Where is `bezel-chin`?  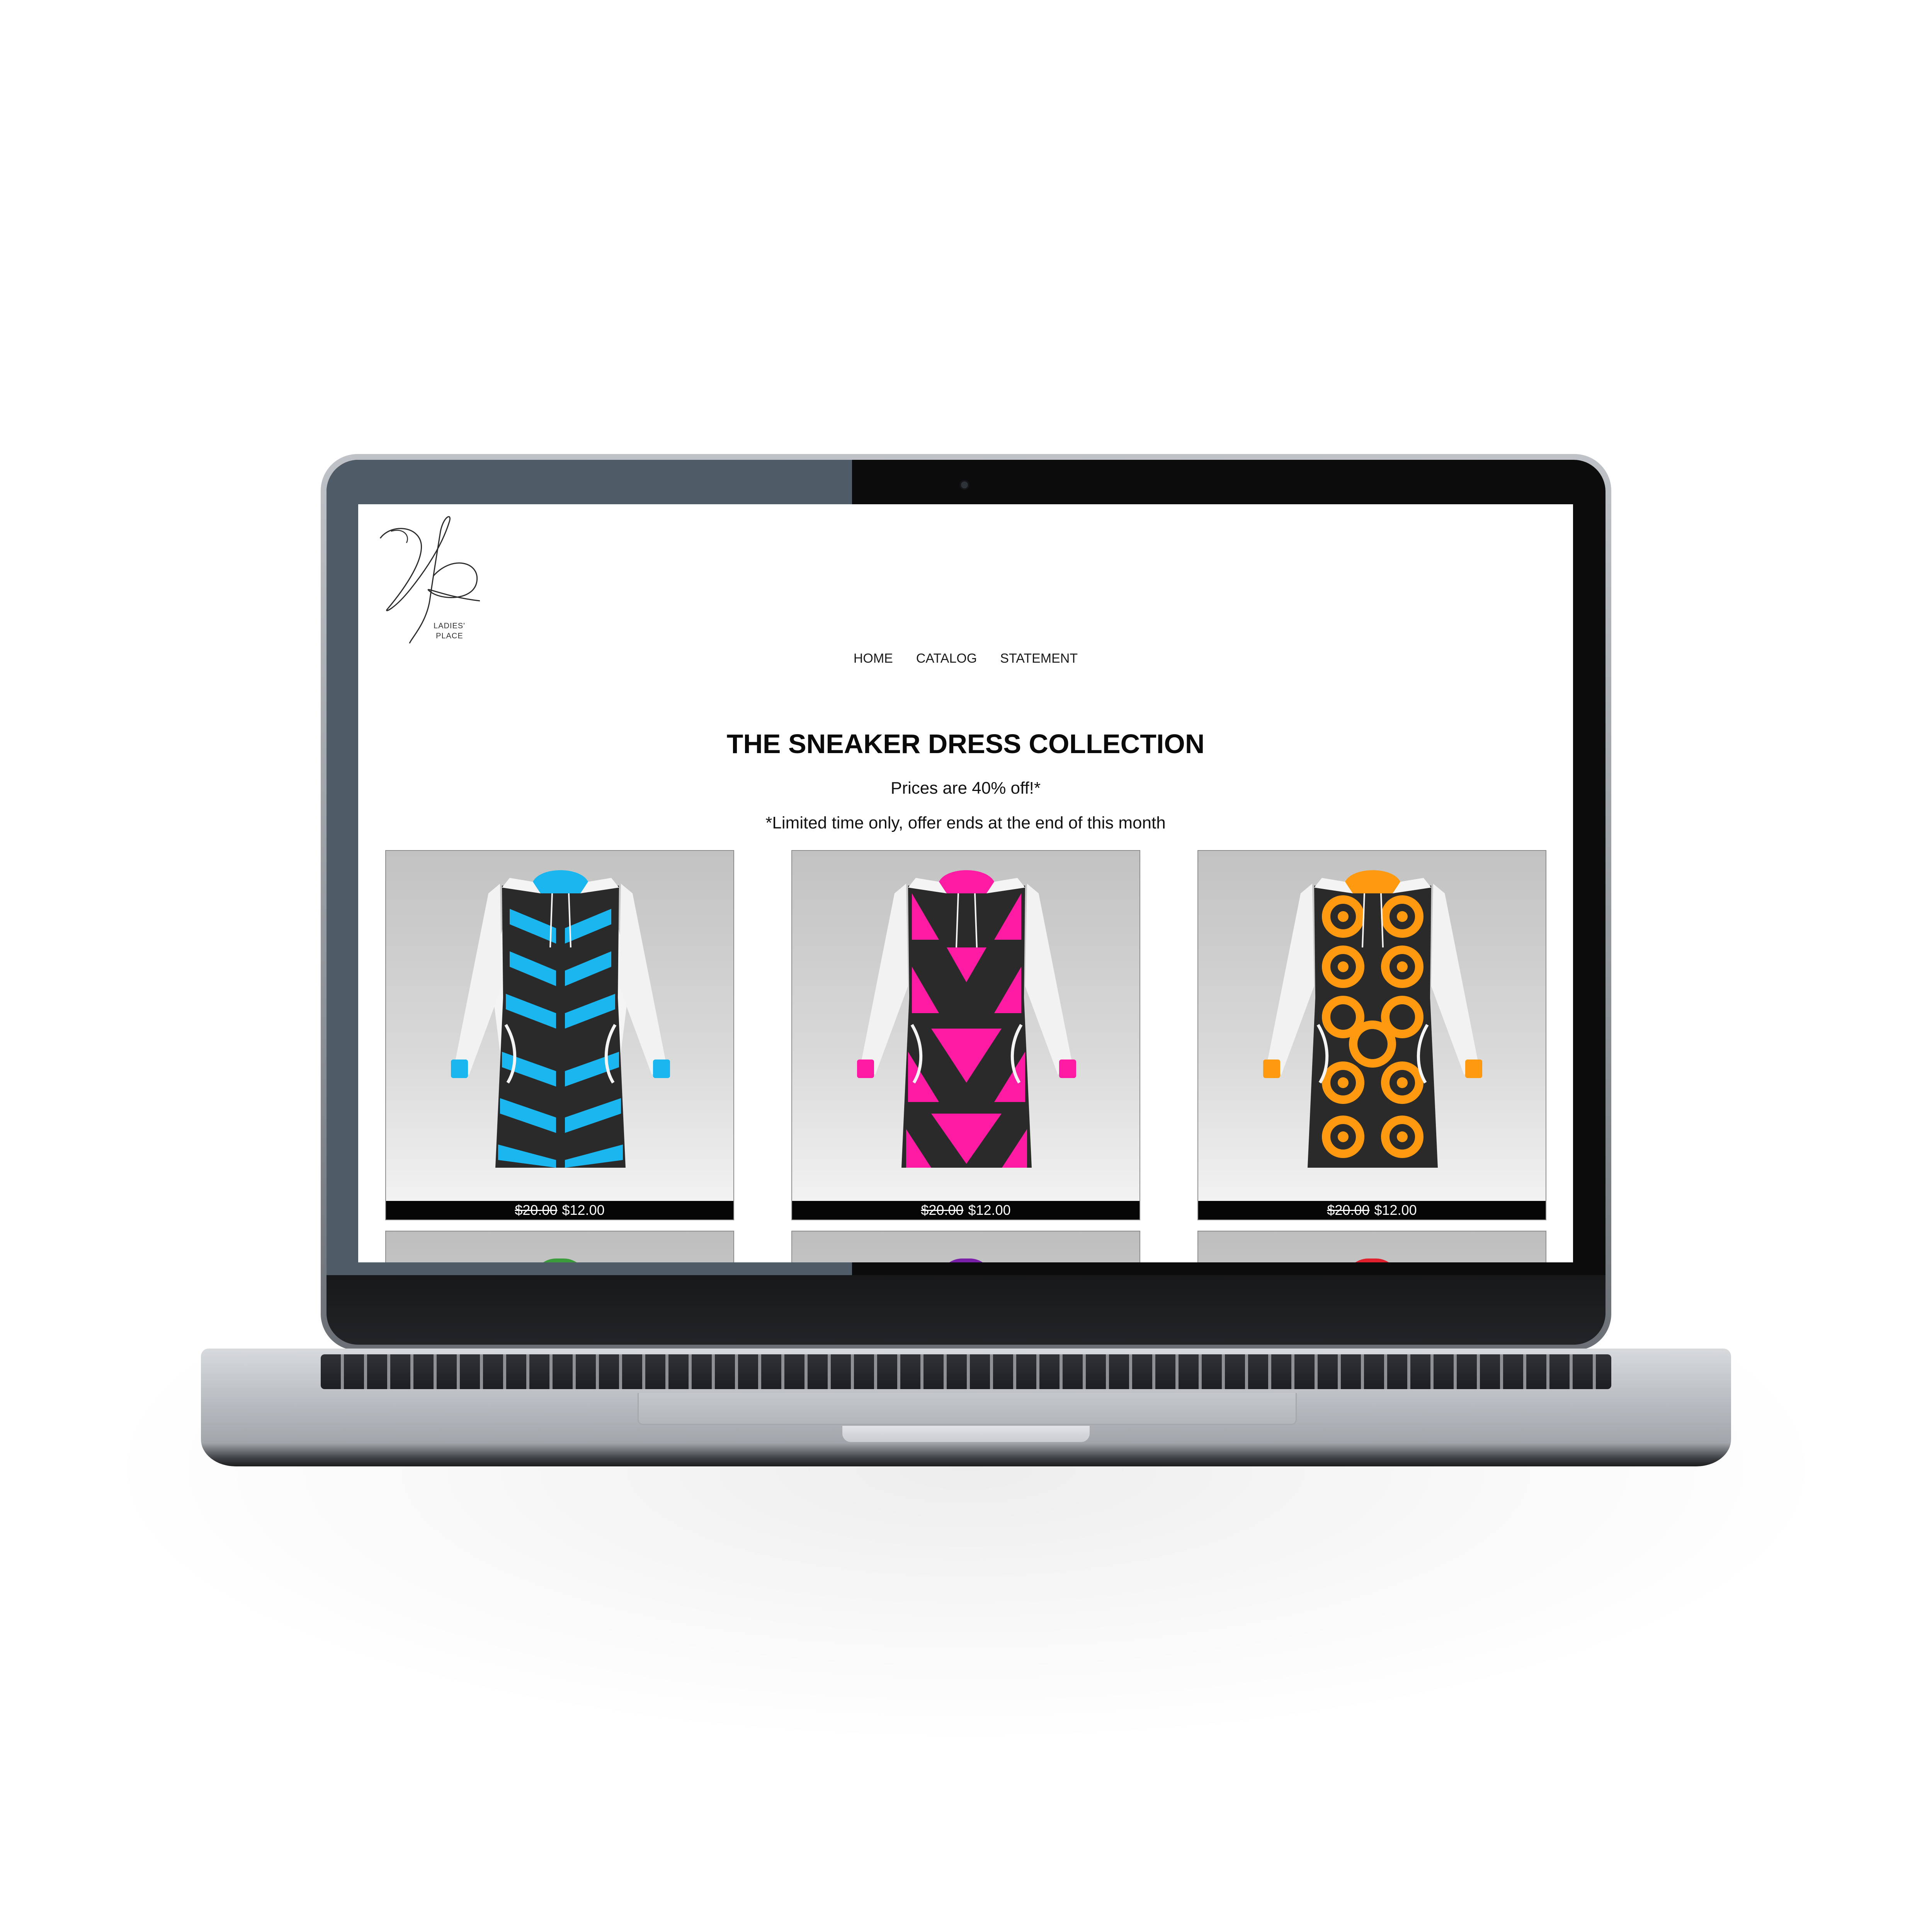
bezel-chin is located at coordinates (966, 1310).